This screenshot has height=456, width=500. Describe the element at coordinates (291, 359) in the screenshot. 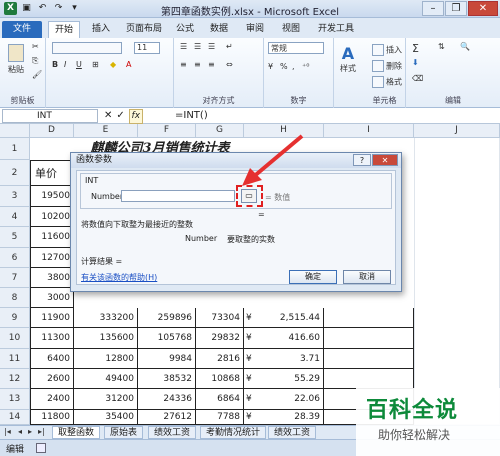

I see `table-cell-h: 3.71` at that location.